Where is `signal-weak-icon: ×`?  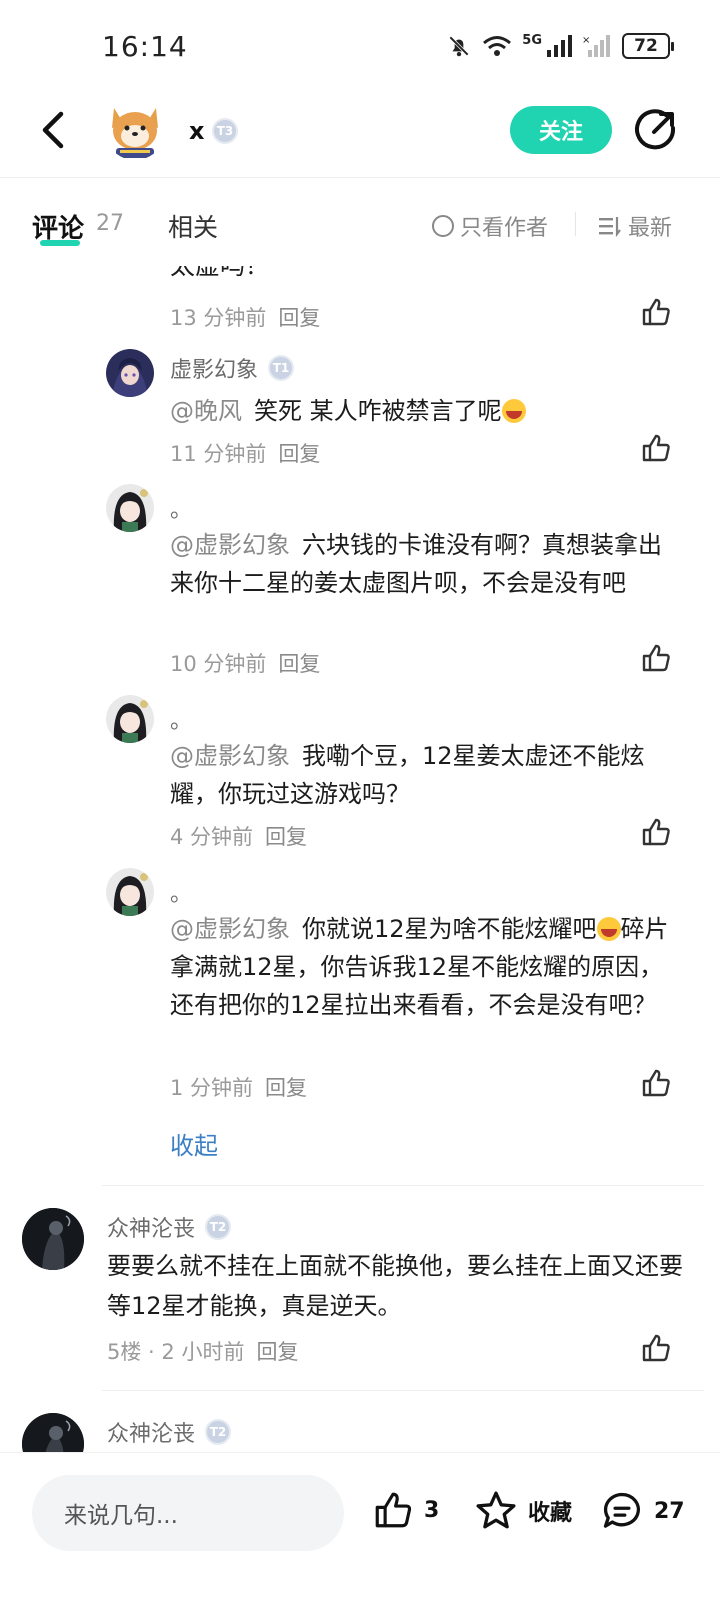 signal-weak-icon: × is located at coordinates (596, 46).